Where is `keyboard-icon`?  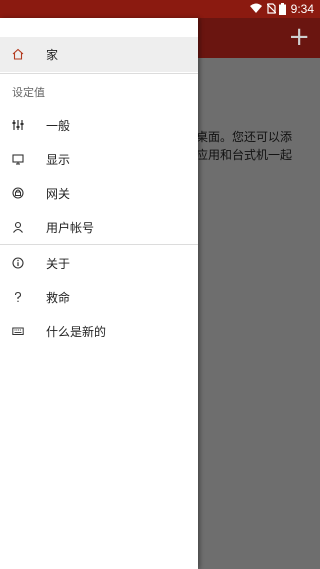
keyboard-icon is located at coordinates (18, 331).